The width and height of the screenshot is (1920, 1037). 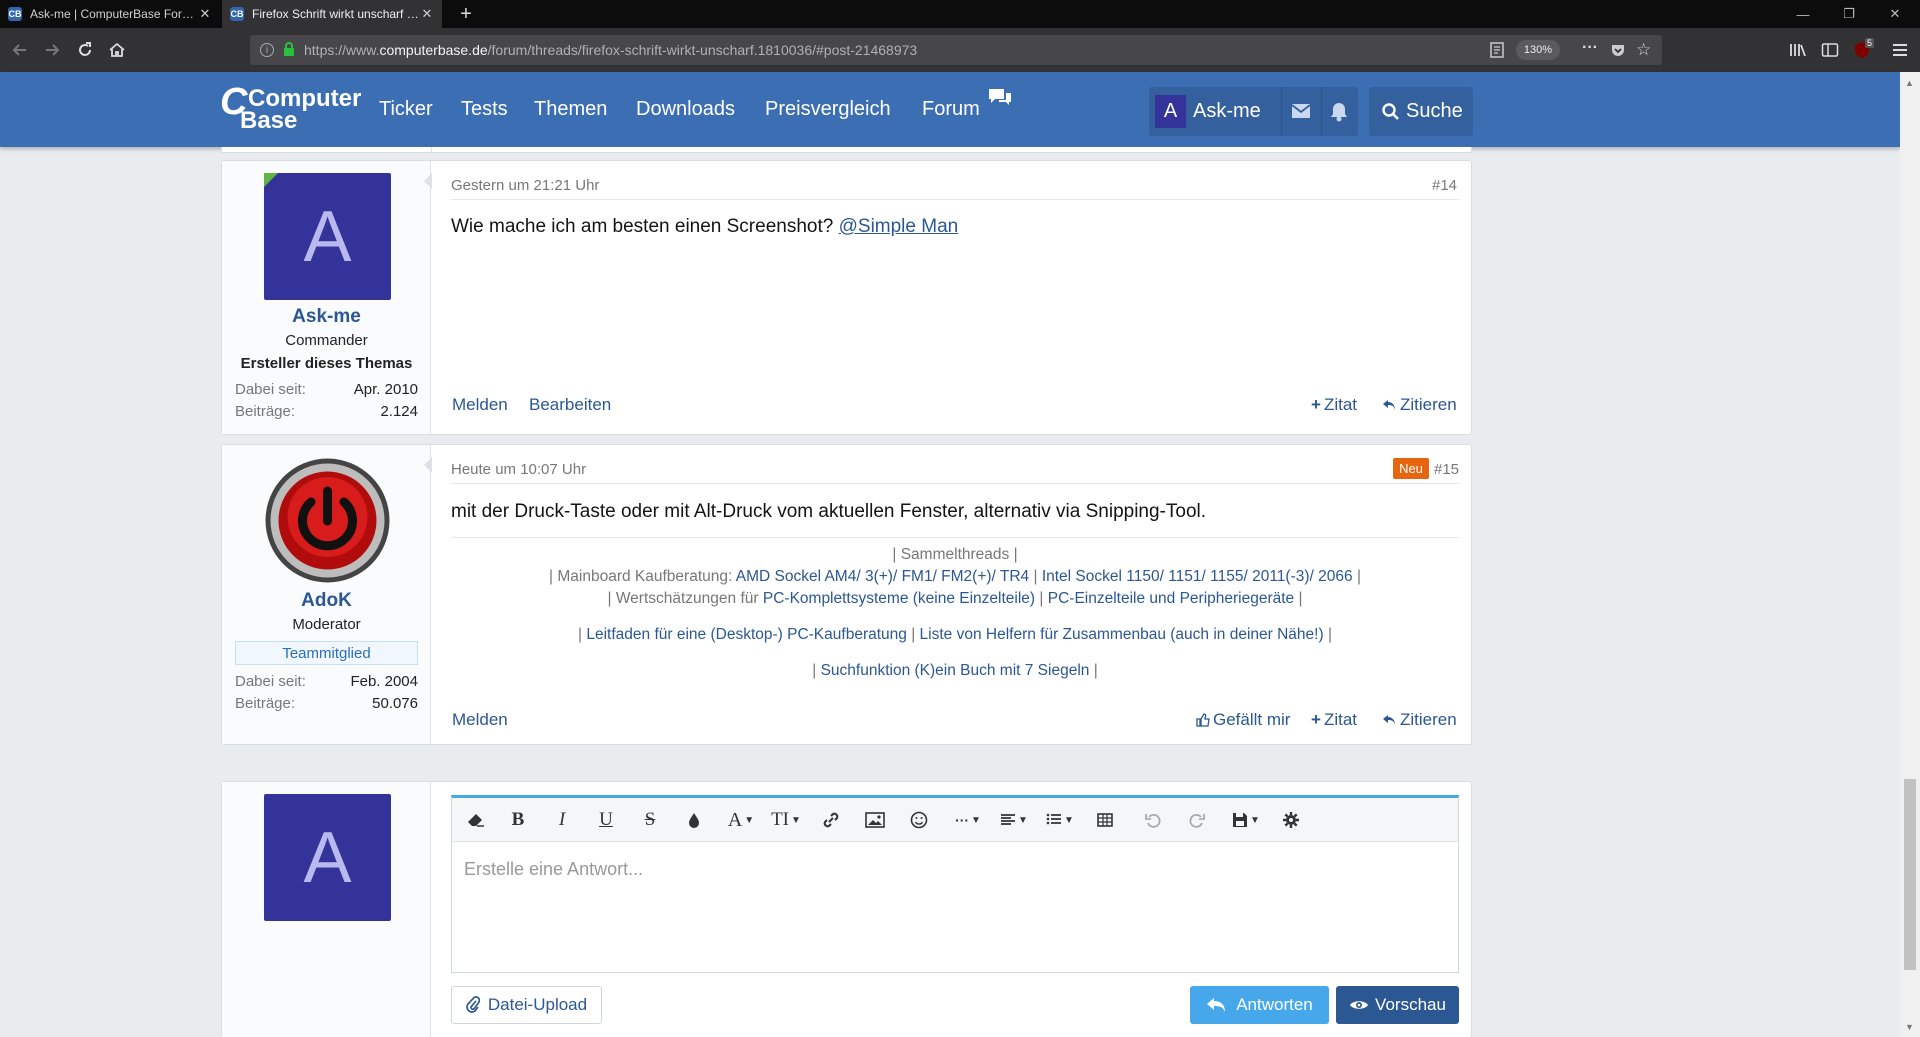 I want to click on home-icon, so click(x=117, y=50).